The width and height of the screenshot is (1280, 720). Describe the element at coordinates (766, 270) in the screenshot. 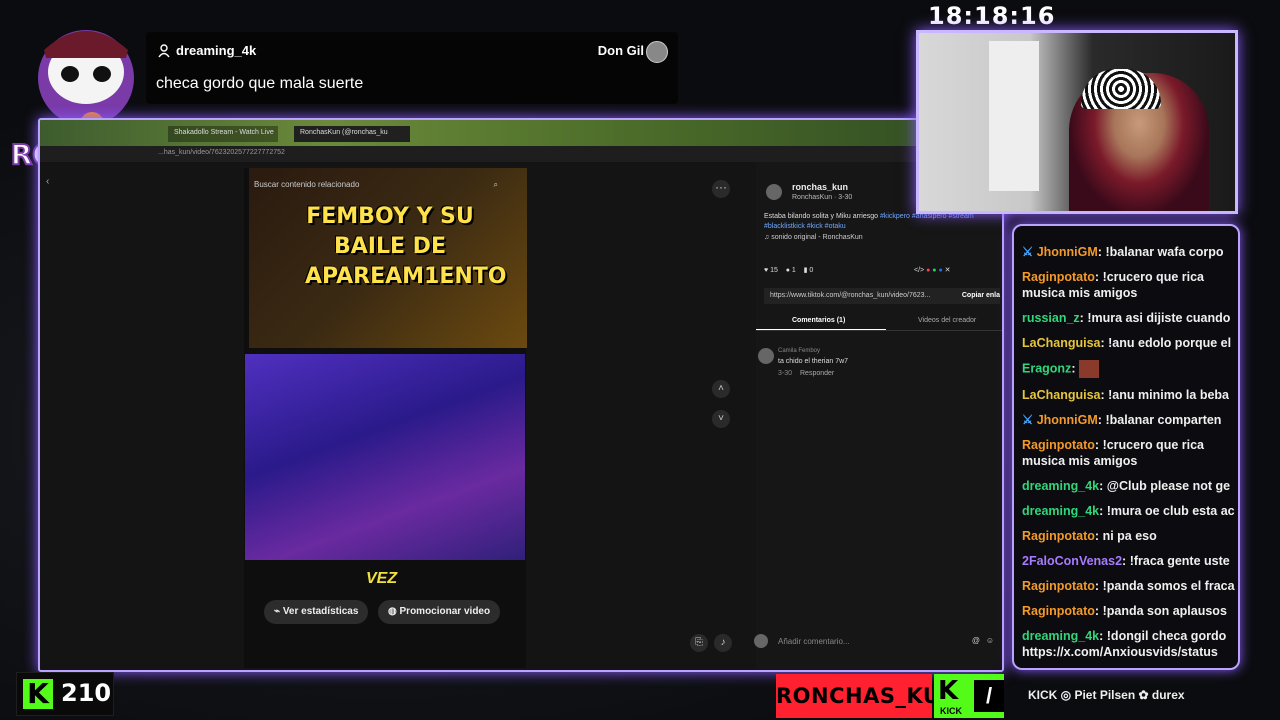

I see `heart-icon: ♥` at that location.